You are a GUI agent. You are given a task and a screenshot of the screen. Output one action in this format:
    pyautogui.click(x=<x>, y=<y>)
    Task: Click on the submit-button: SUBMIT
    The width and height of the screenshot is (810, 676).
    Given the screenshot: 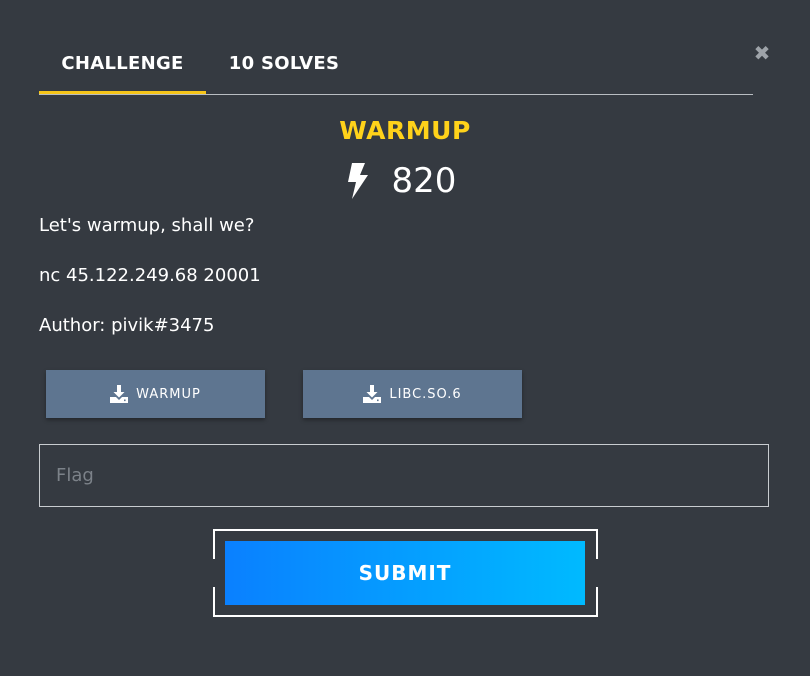 What is the action you would take?
    pyautogui.click(x=405, y=573)
    